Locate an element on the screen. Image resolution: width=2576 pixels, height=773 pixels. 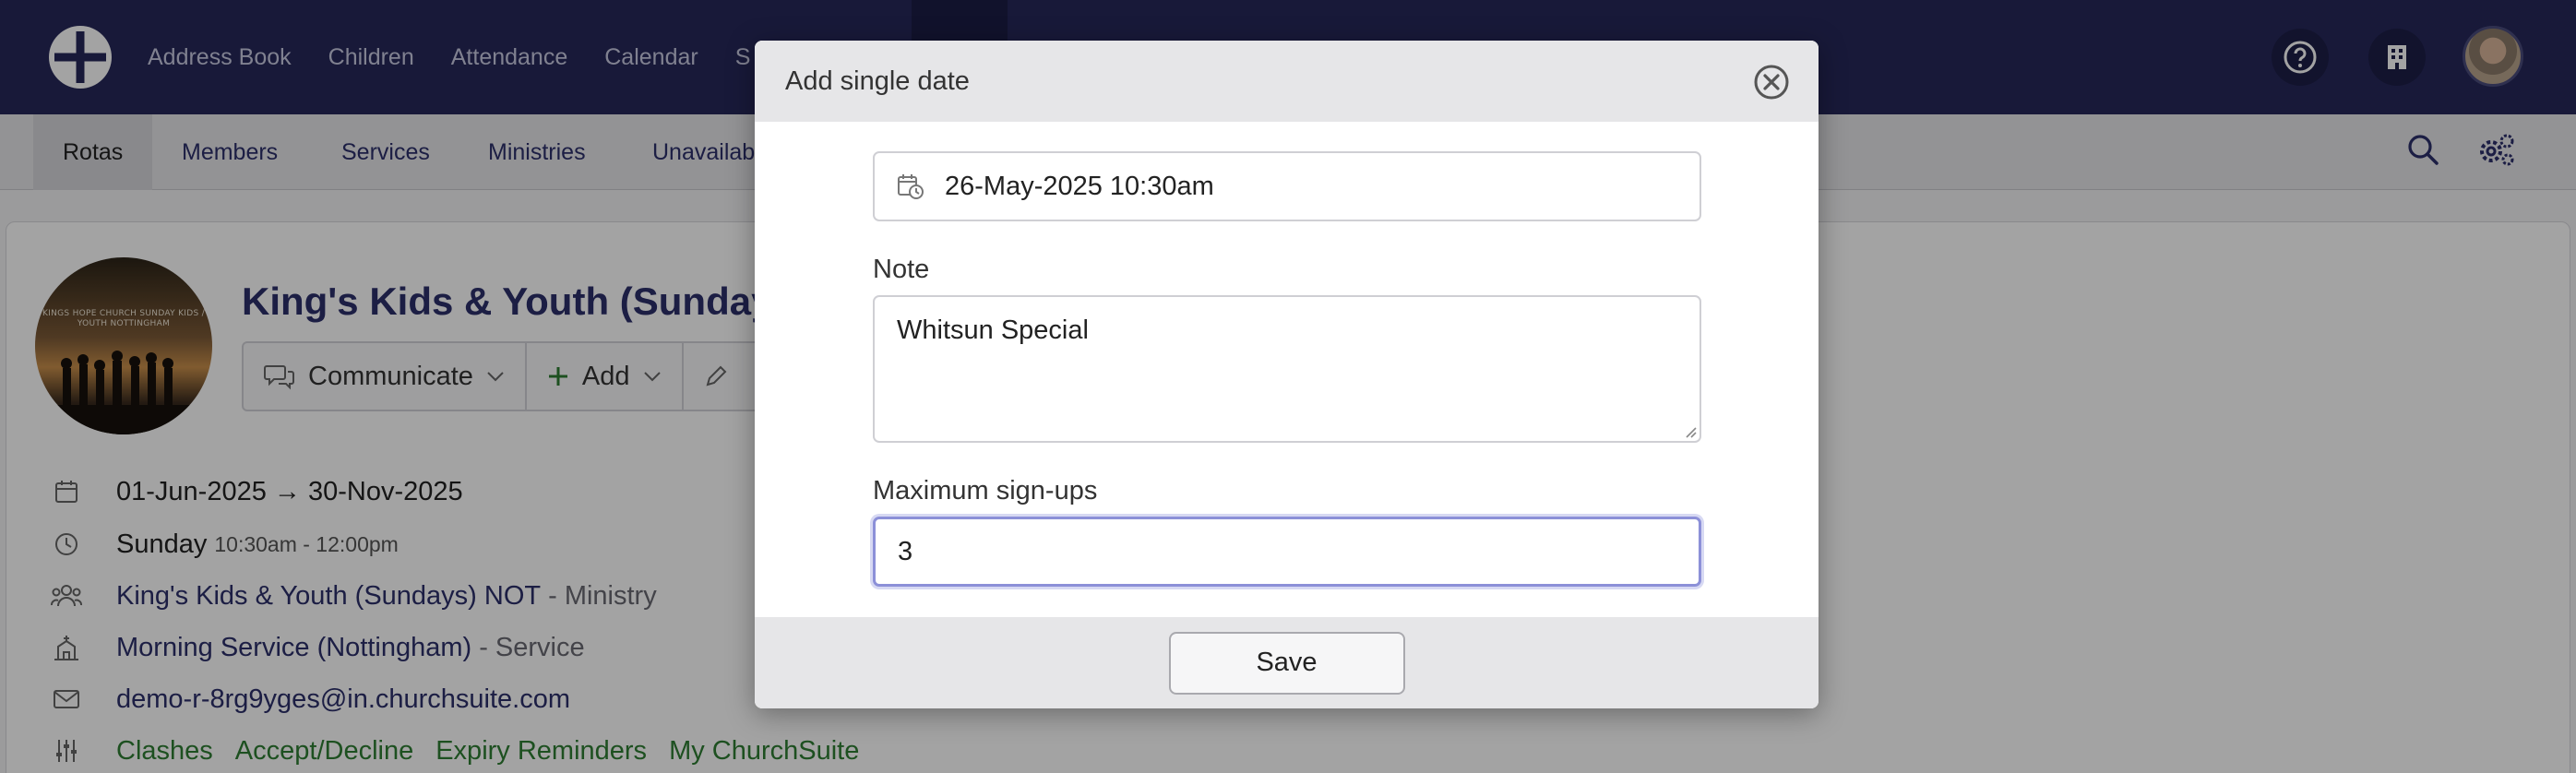
modal-title: Add single date is located at coordinates (877, 80).